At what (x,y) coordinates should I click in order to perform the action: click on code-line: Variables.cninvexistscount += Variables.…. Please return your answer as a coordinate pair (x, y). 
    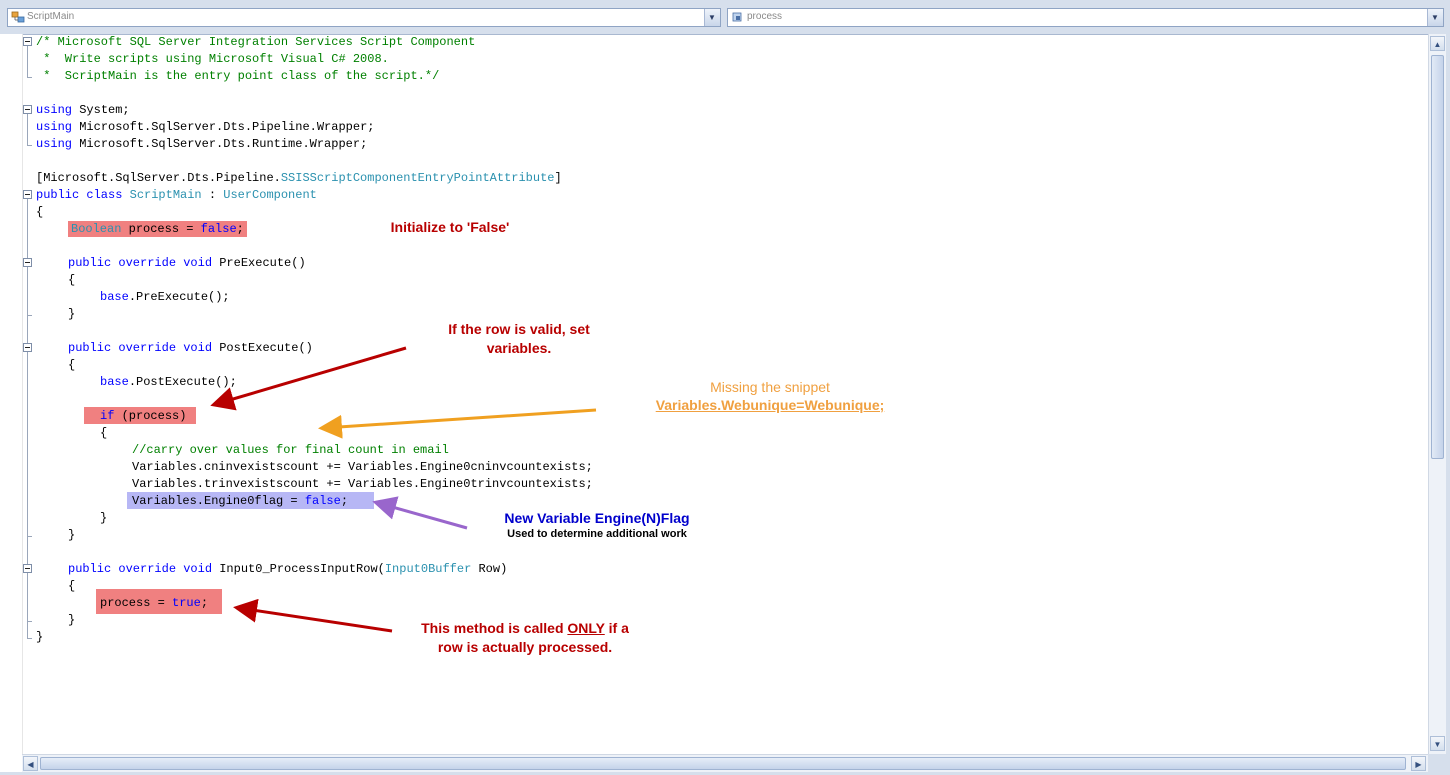
    Looking at the image, I should click on (362, 467).